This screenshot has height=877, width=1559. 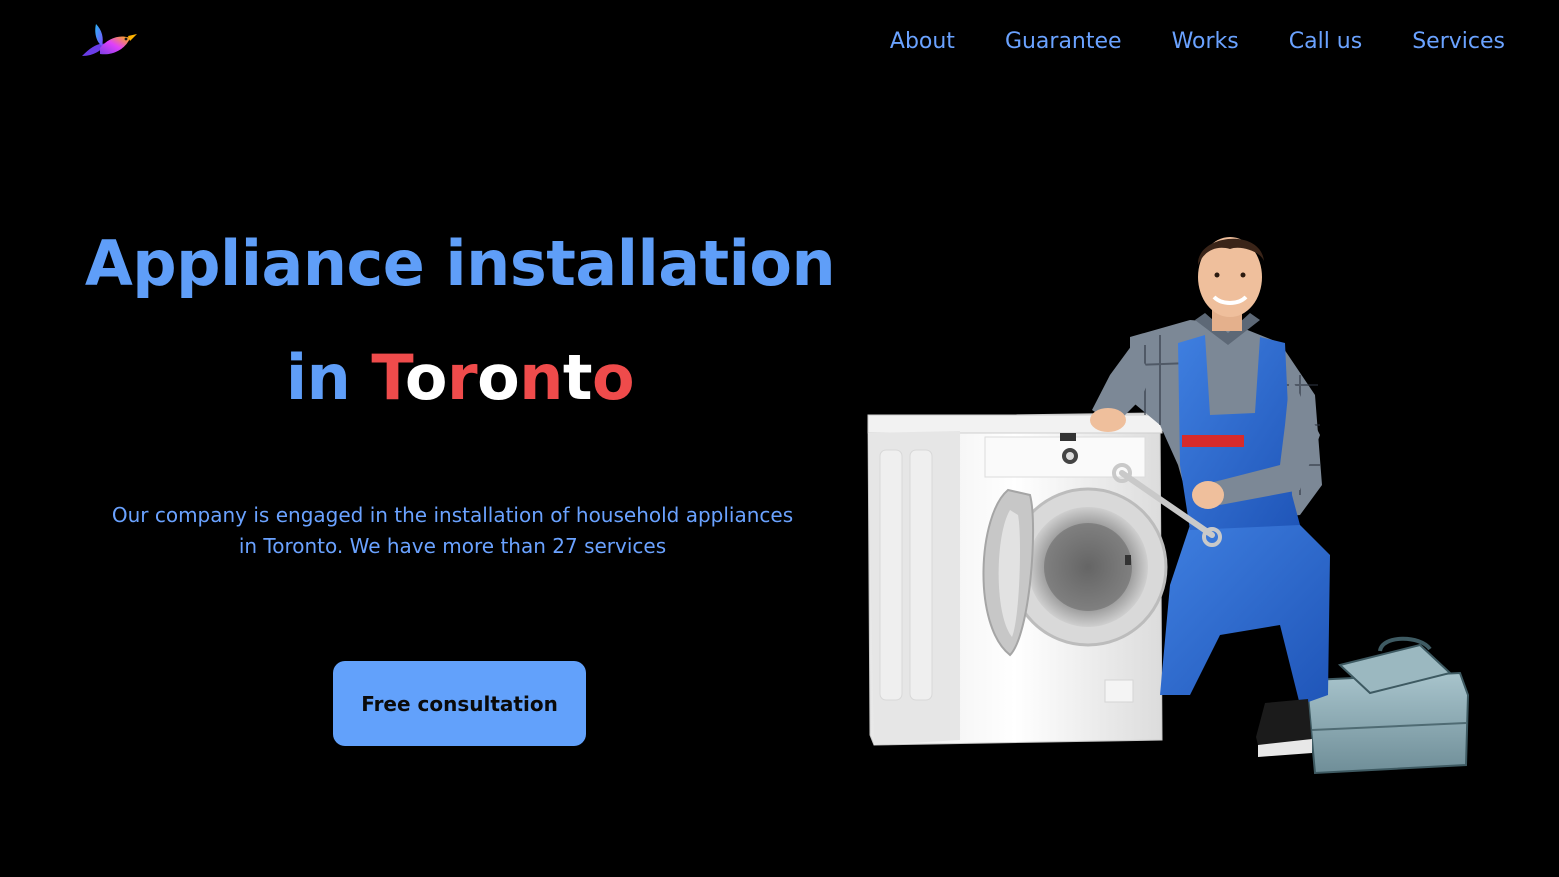 What do you see at coordinates (1325, 42) in the screenshot?
I see `nav-item-call-us: Call us` at bounding box center [1325, 42].